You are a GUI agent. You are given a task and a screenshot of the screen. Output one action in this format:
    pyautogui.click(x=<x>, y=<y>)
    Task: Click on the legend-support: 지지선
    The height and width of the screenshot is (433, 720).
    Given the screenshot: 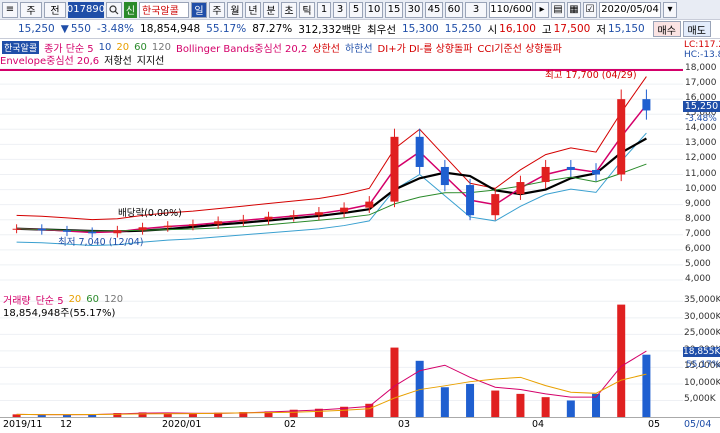 What is the action you would take?
    pyautogui.click(x=150, y=61)
    